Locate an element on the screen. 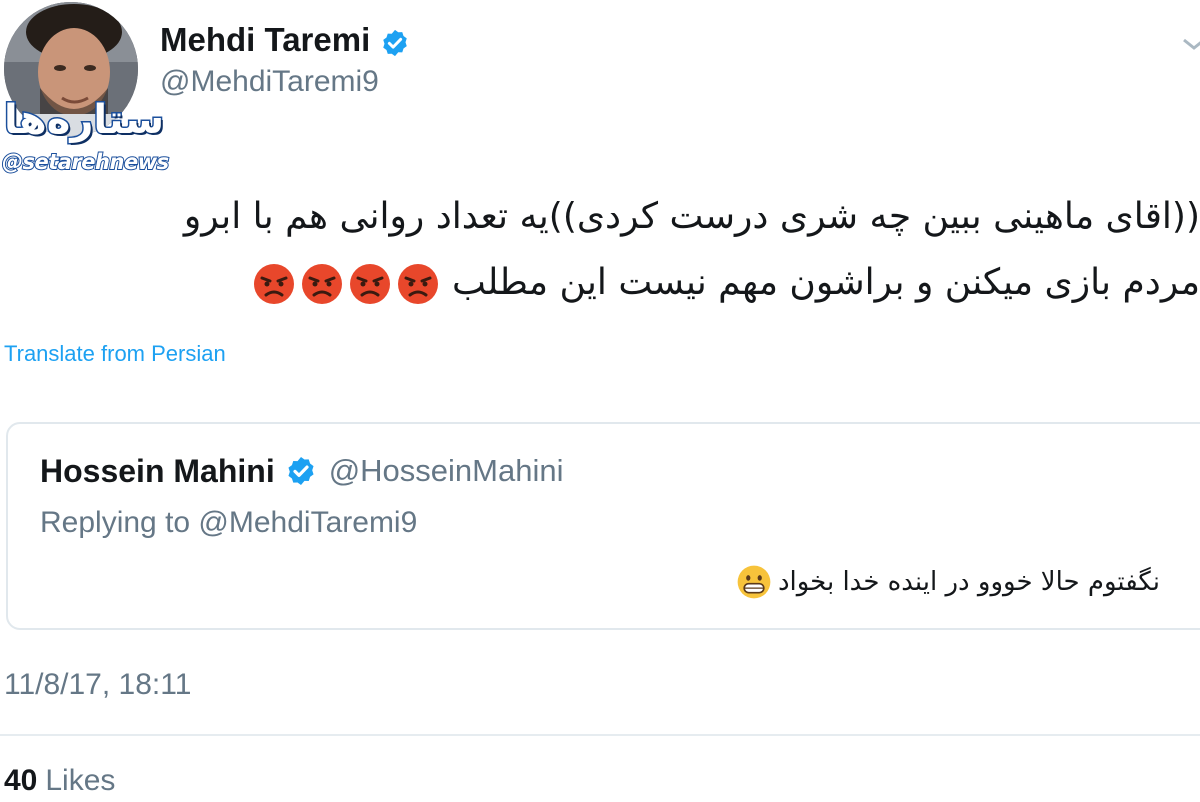  watermark-handle: @setarehnews is located at coordinates (85, 162).